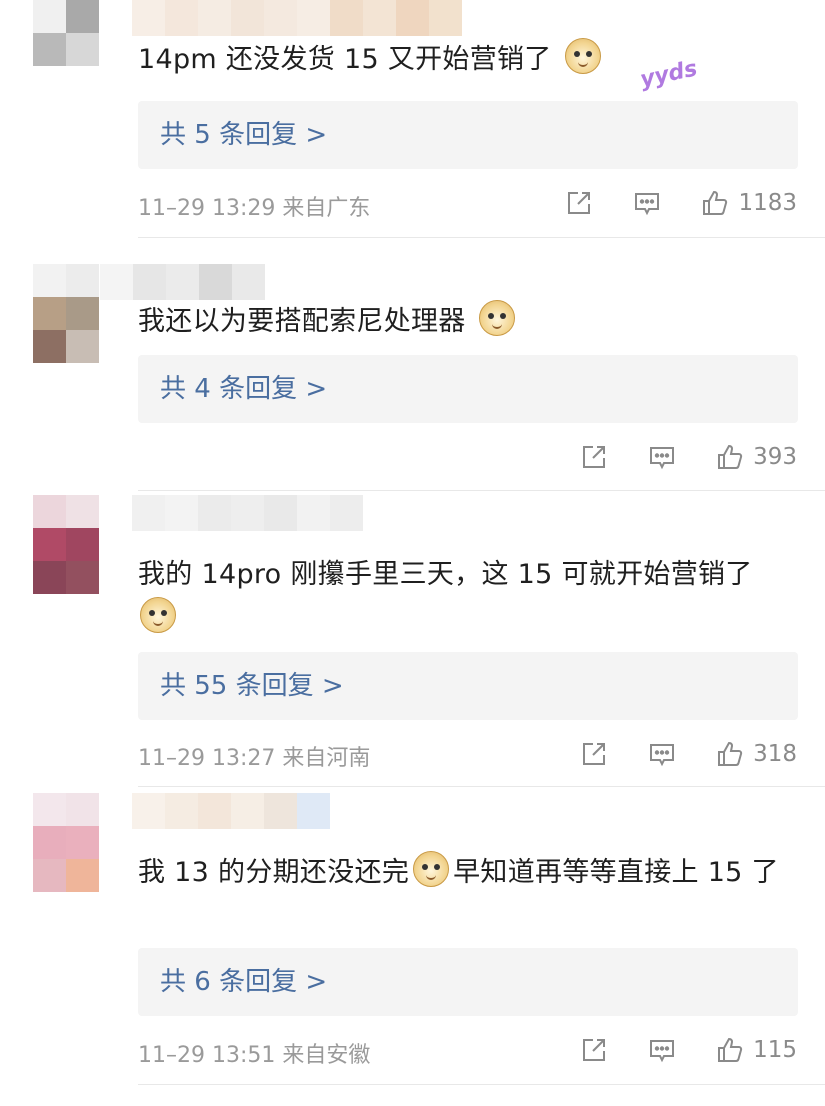 The image size is (825, 1106). What do you see at coordinates (616, 872) in the screenshot?
I see `comment-text-part: 早知道再等等直接上 15 了` at bounding box center [616, 872].